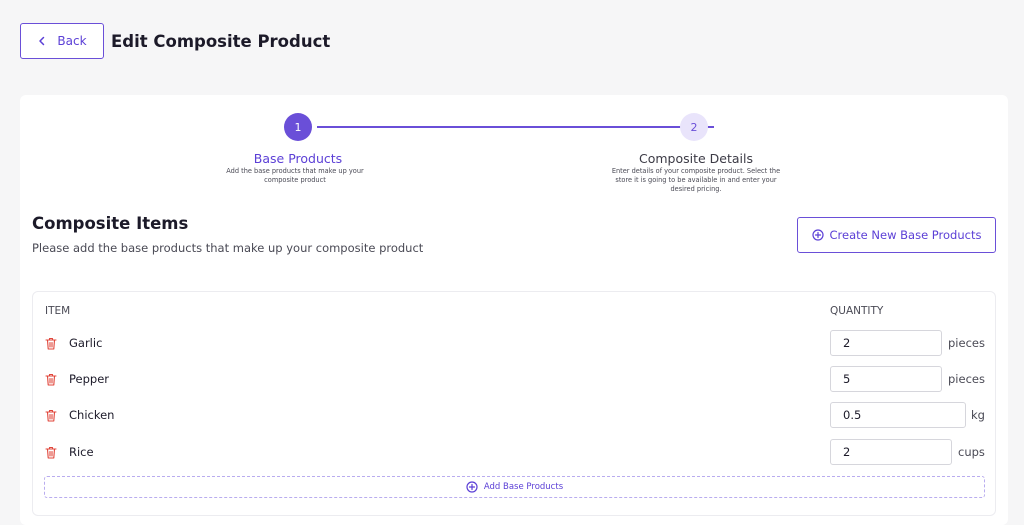  Describe the element at coordinates (298, 158) in the screenshot. I see `step-1-title: Base Products` at that location.